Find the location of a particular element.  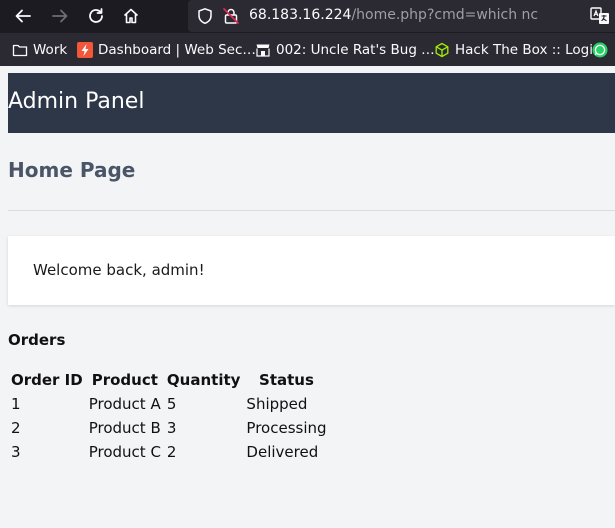

table-header-row: Order ID Product Quantity Status is located at coordinates (169, 380).